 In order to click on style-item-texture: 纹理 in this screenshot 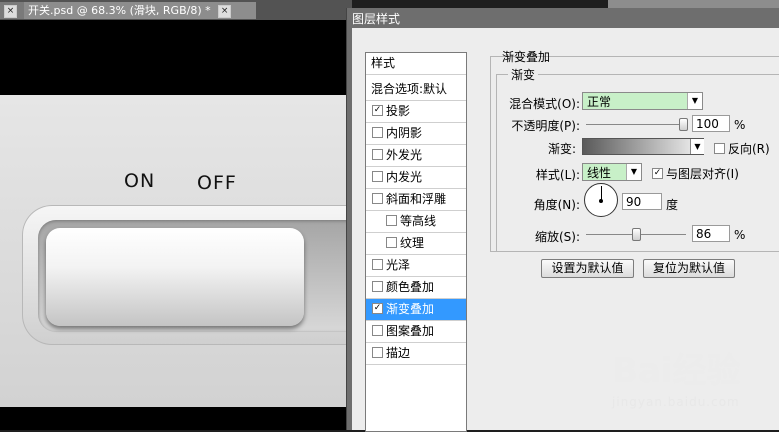, I will do `click(416, 244)`.